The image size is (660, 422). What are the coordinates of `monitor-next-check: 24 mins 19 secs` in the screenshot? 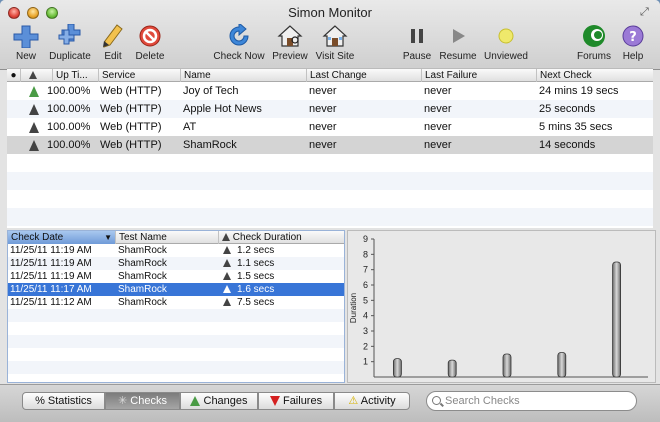 It's located at (579, 91).